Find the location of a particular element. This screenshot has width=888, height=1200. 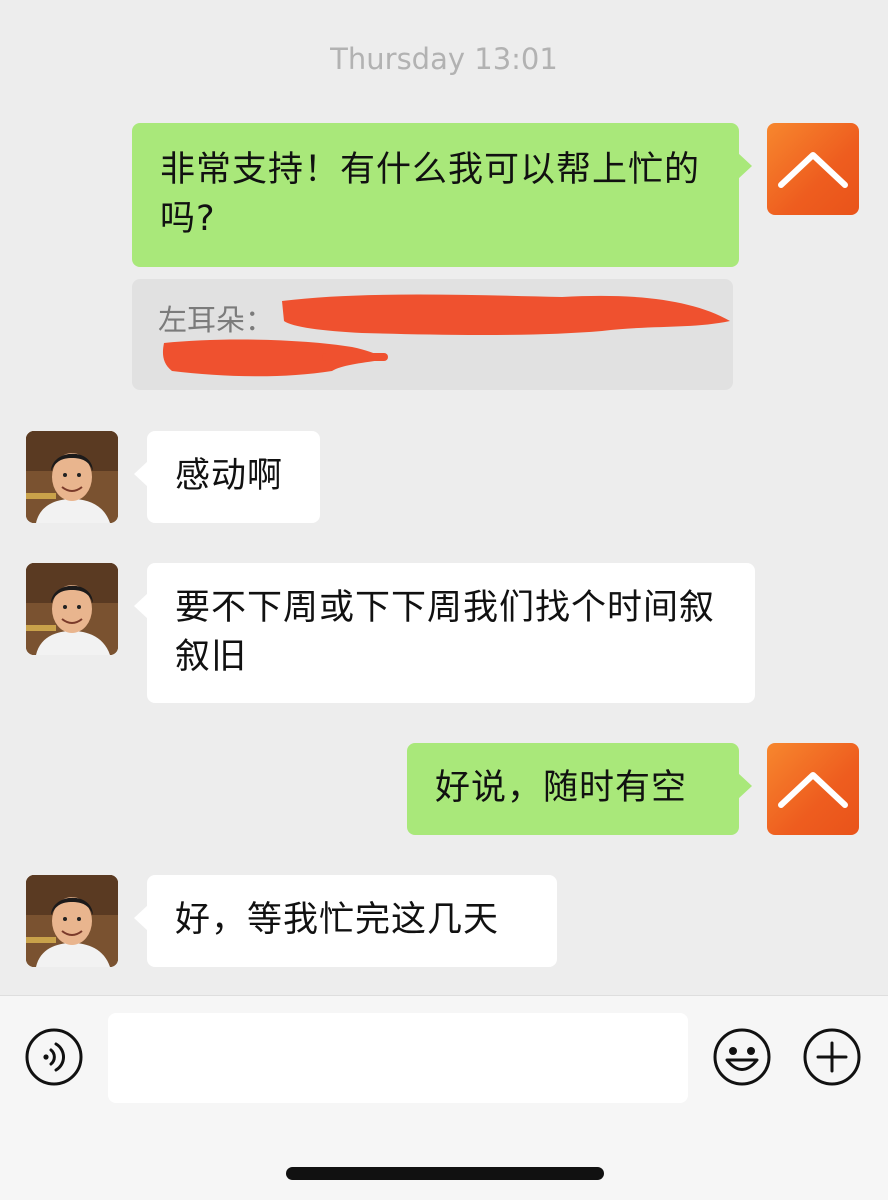

message-bubble-friend: 感动啊 is located at coordinates (227, 477).